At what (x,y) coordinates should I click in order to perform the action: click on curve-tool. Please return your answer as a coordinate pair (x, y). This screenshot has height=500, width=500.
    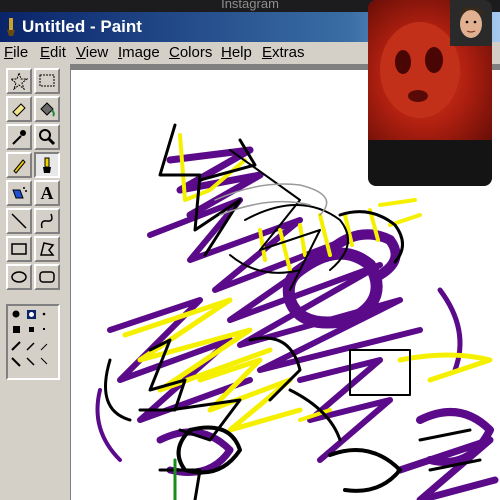
    Looking at the image, I should click on (47, 221).